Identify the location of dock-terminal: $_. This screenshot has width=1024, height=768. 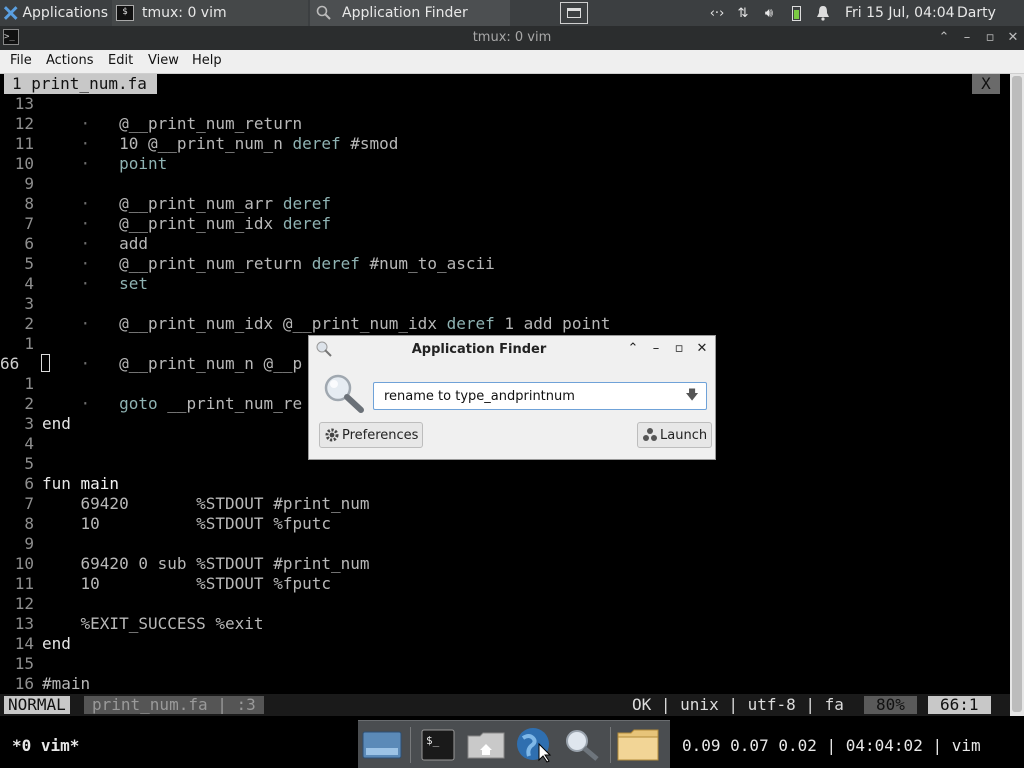
(438, 745).